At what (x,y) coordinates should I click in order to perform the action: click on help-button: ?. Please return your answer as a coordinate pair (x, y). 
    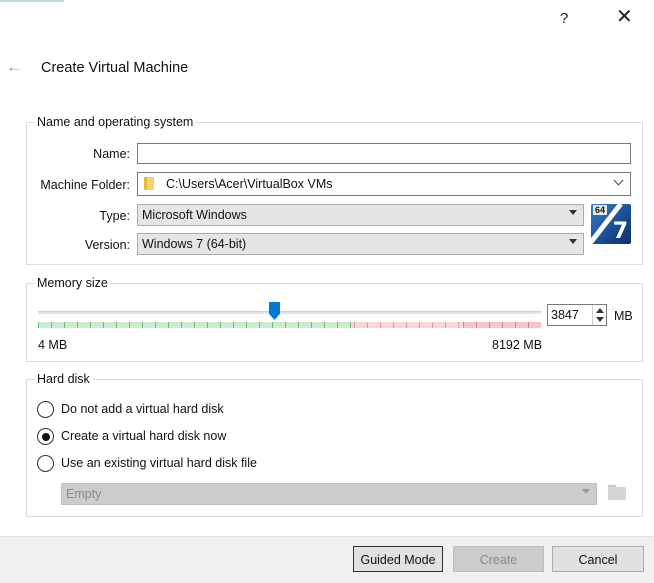
    Looking at the image, I should click on (564, 18).